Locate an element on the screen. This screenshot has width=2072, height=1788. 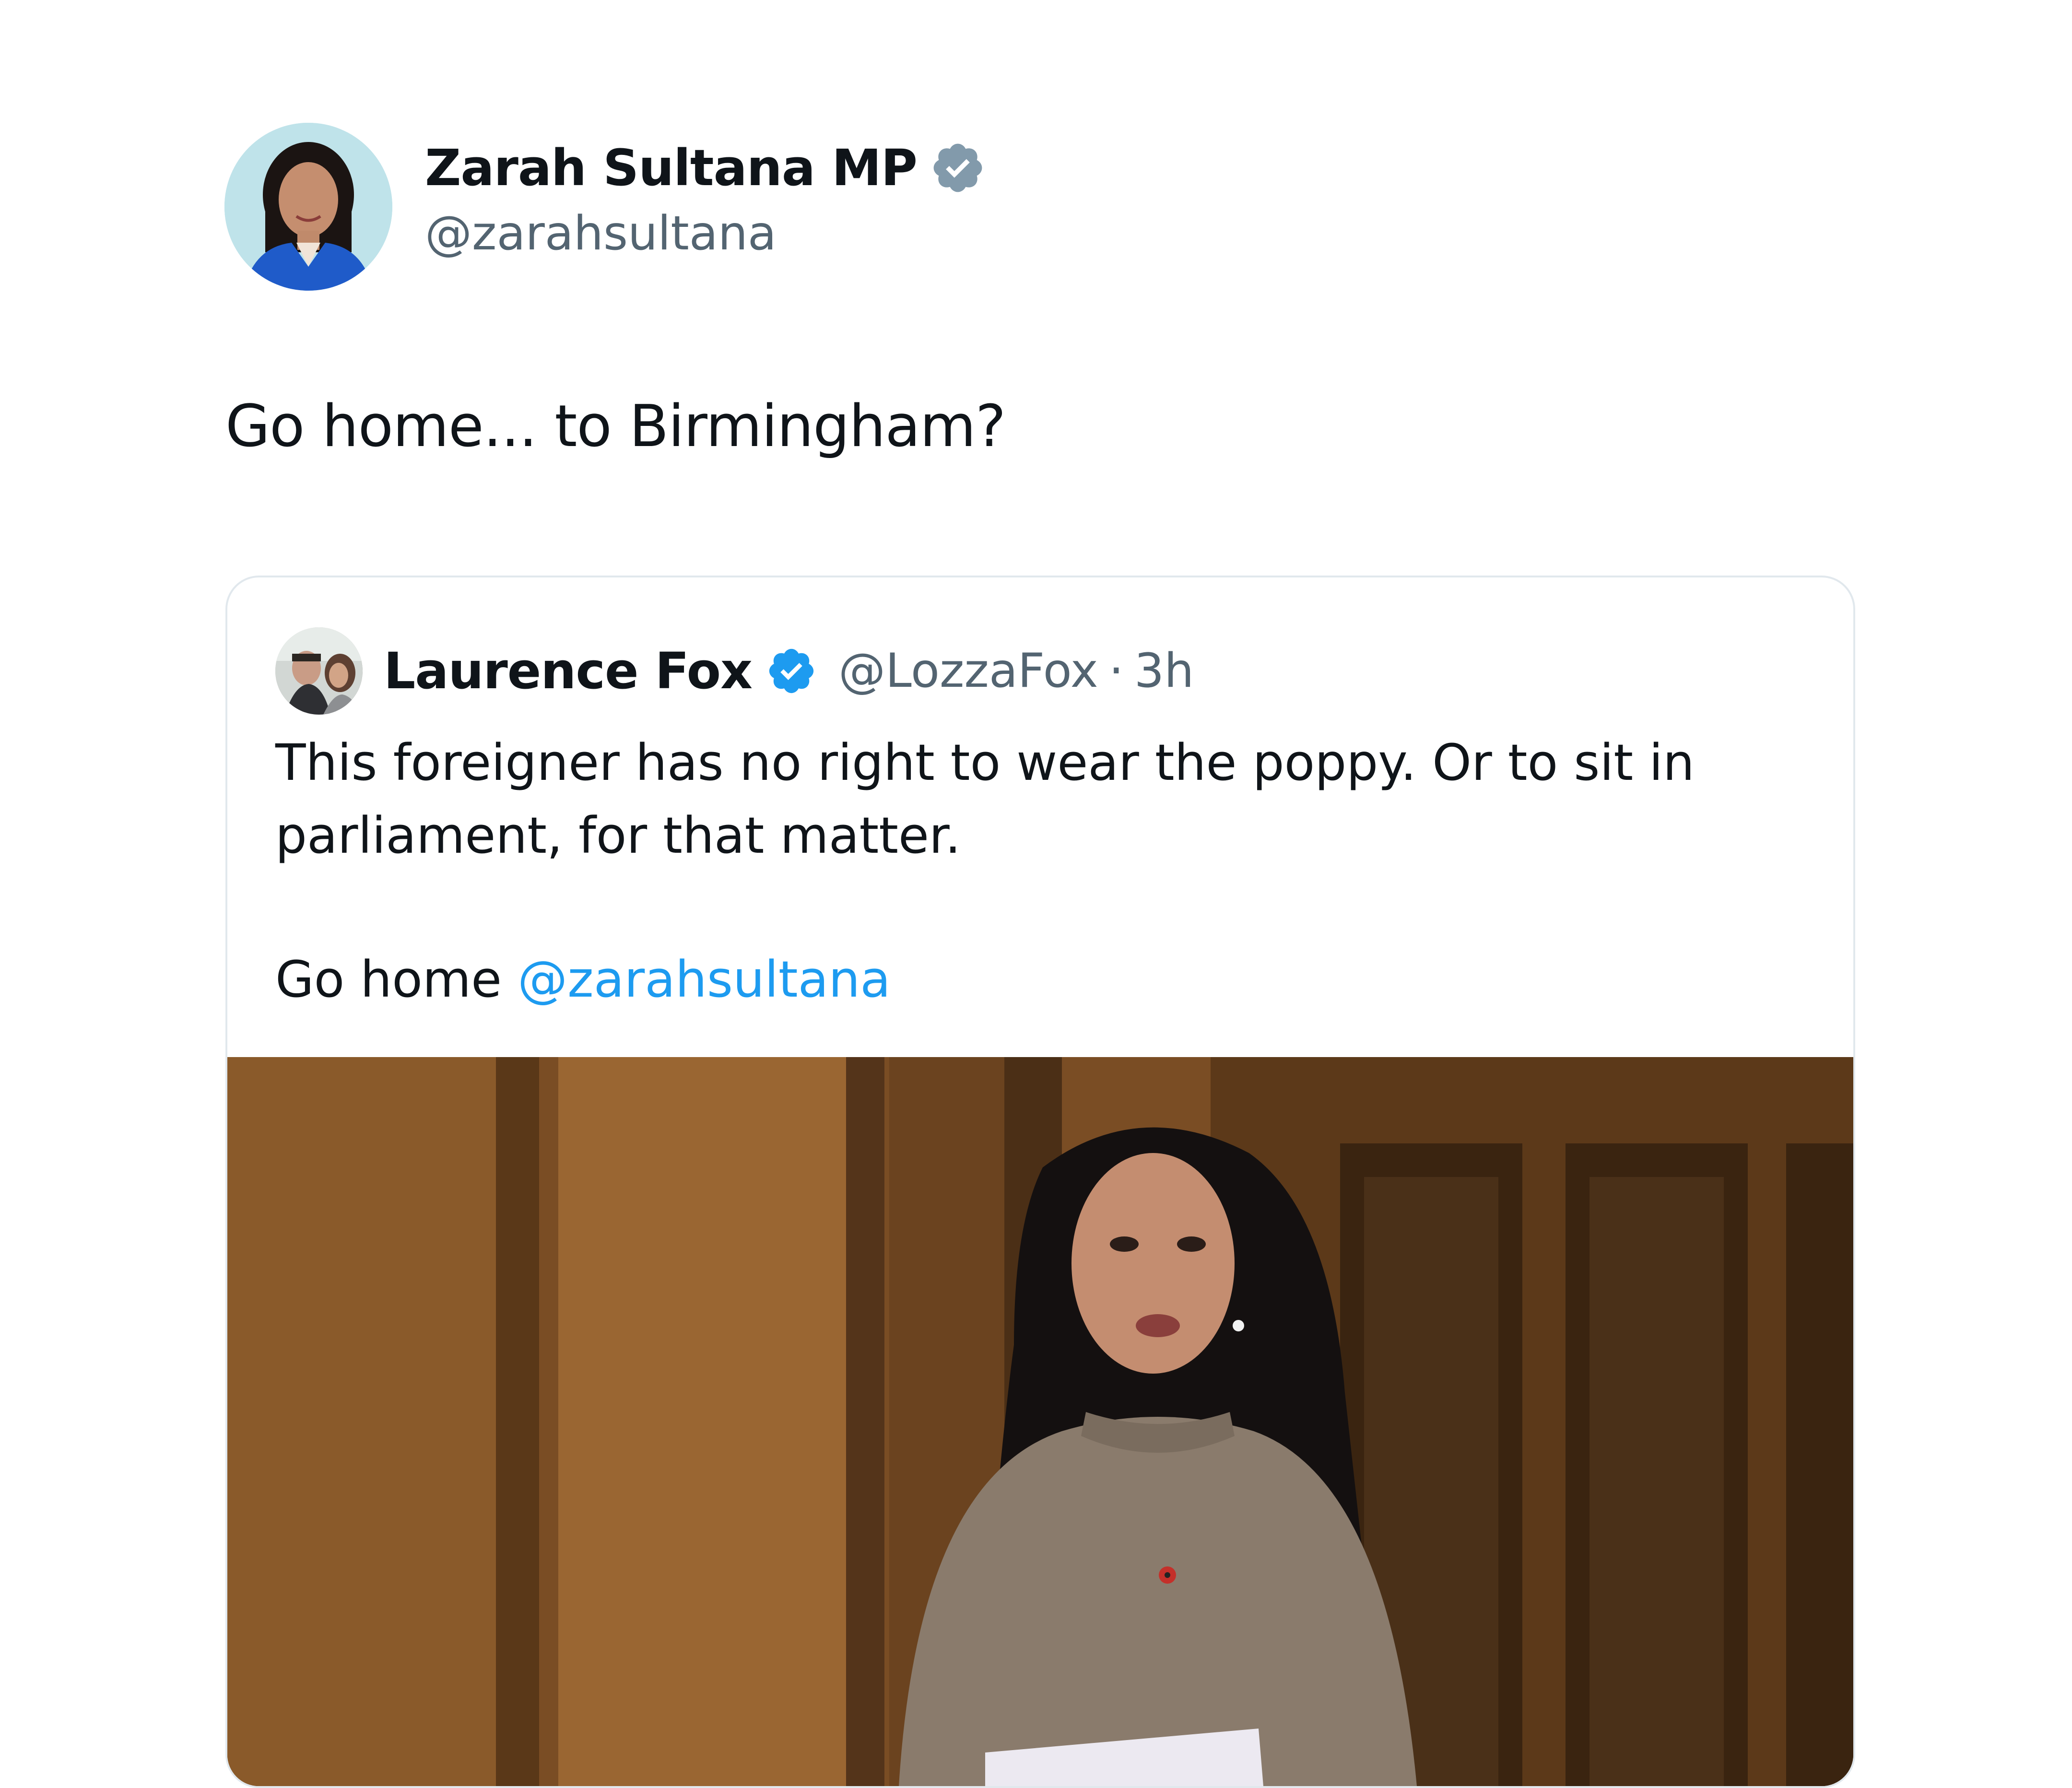
quoted-tweet-line2: Go home @zarahsultana is located at coordinates (1047, 979).